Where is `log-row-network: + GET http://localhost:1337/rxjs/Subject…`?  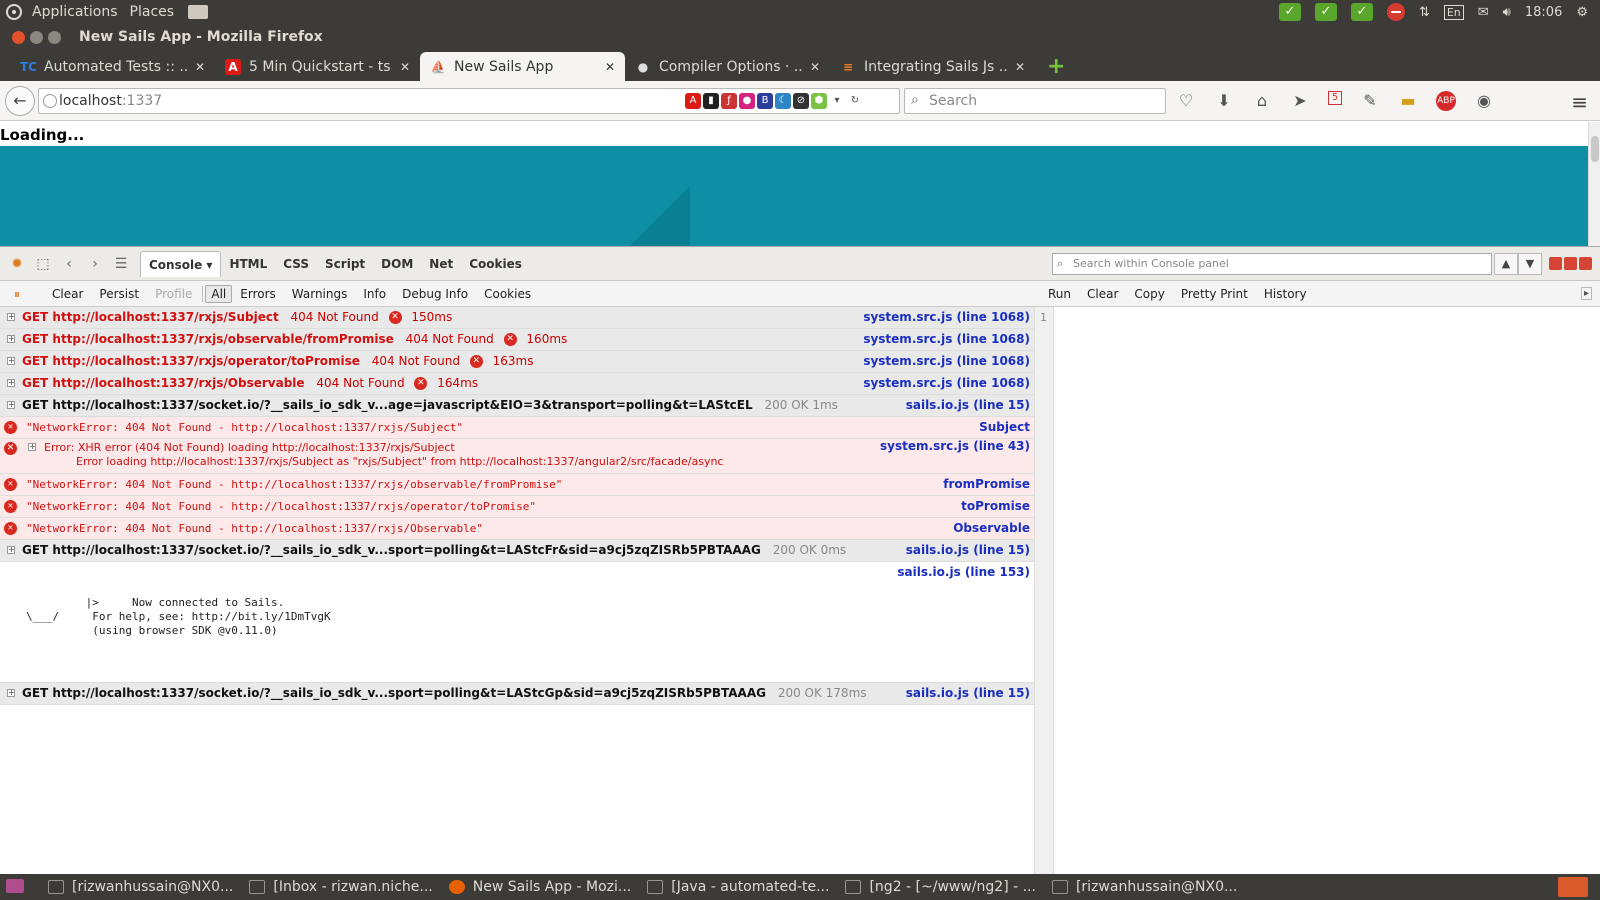 log-row-network: + GET http://localhost:1337/rxjs/Subject… is located at coordinates (517, 318).